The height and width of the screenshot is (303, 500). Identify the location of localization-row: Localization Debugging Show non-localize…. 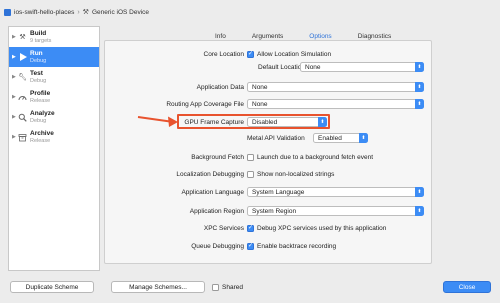
(250, 174).